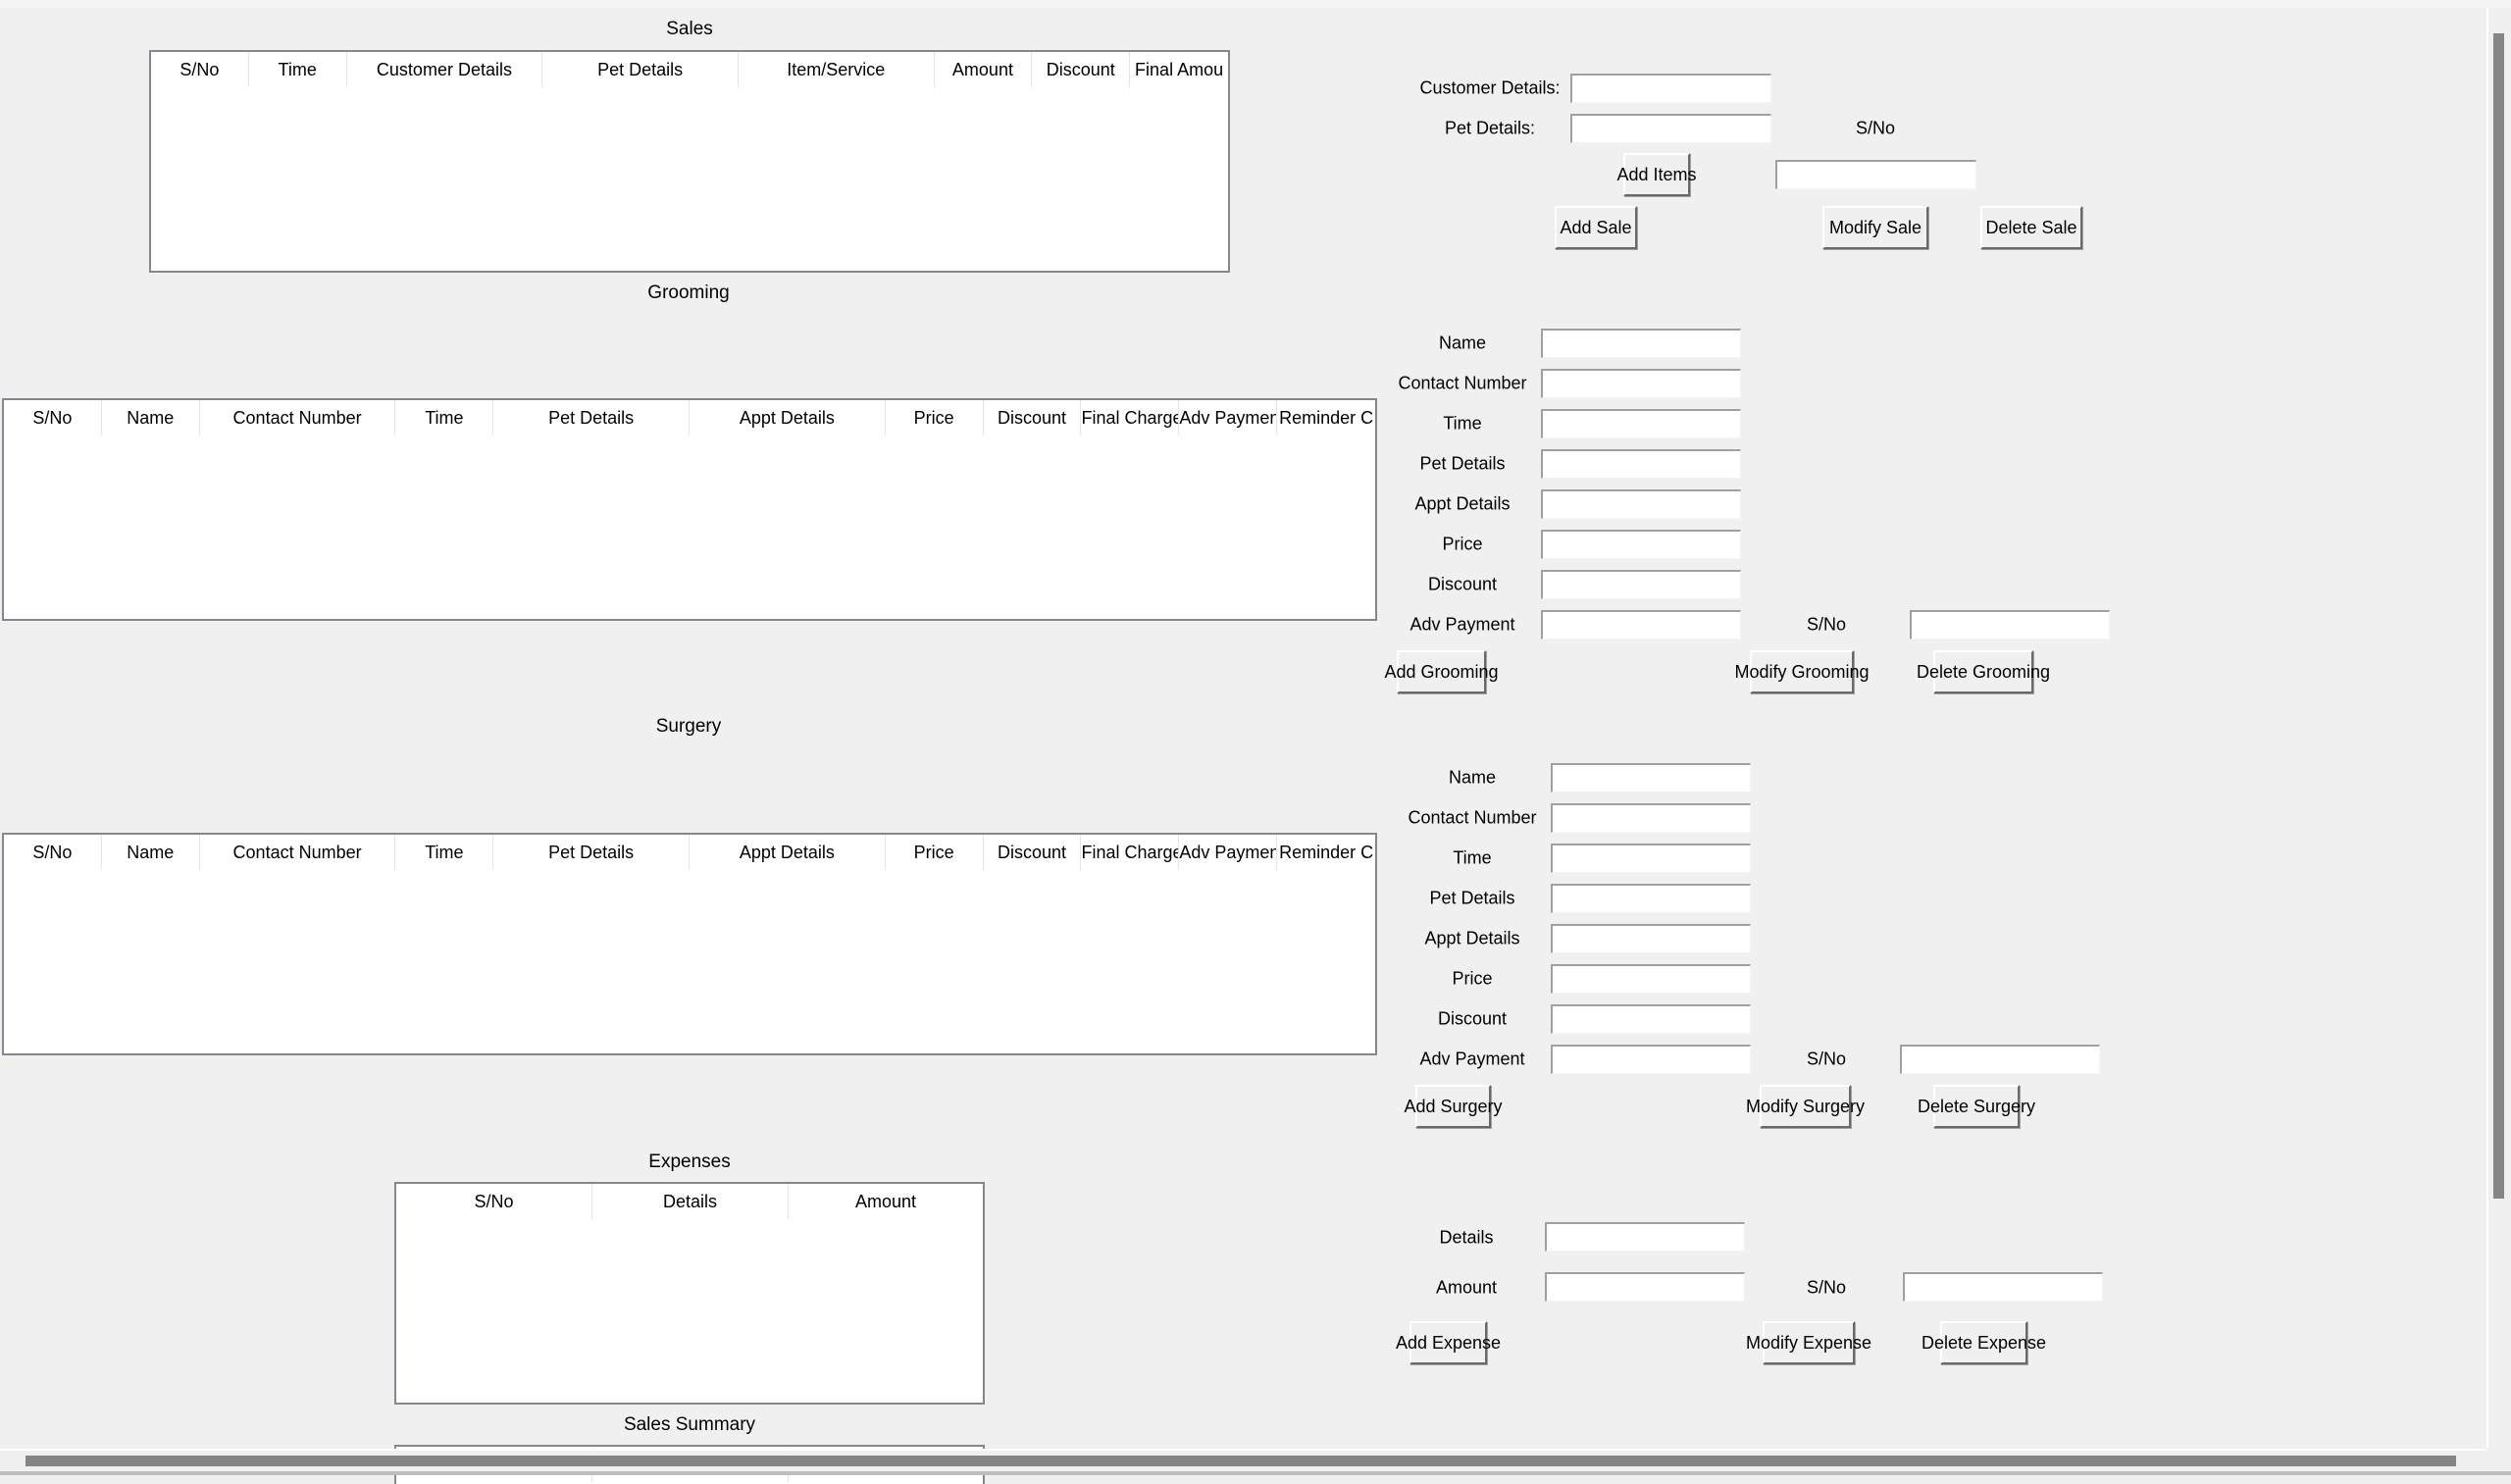  What do you see at coordinates (592, 418) in the screenshot?
I see `grooming-col-pet-details: Pet Details` at bounding box center [592, 418].